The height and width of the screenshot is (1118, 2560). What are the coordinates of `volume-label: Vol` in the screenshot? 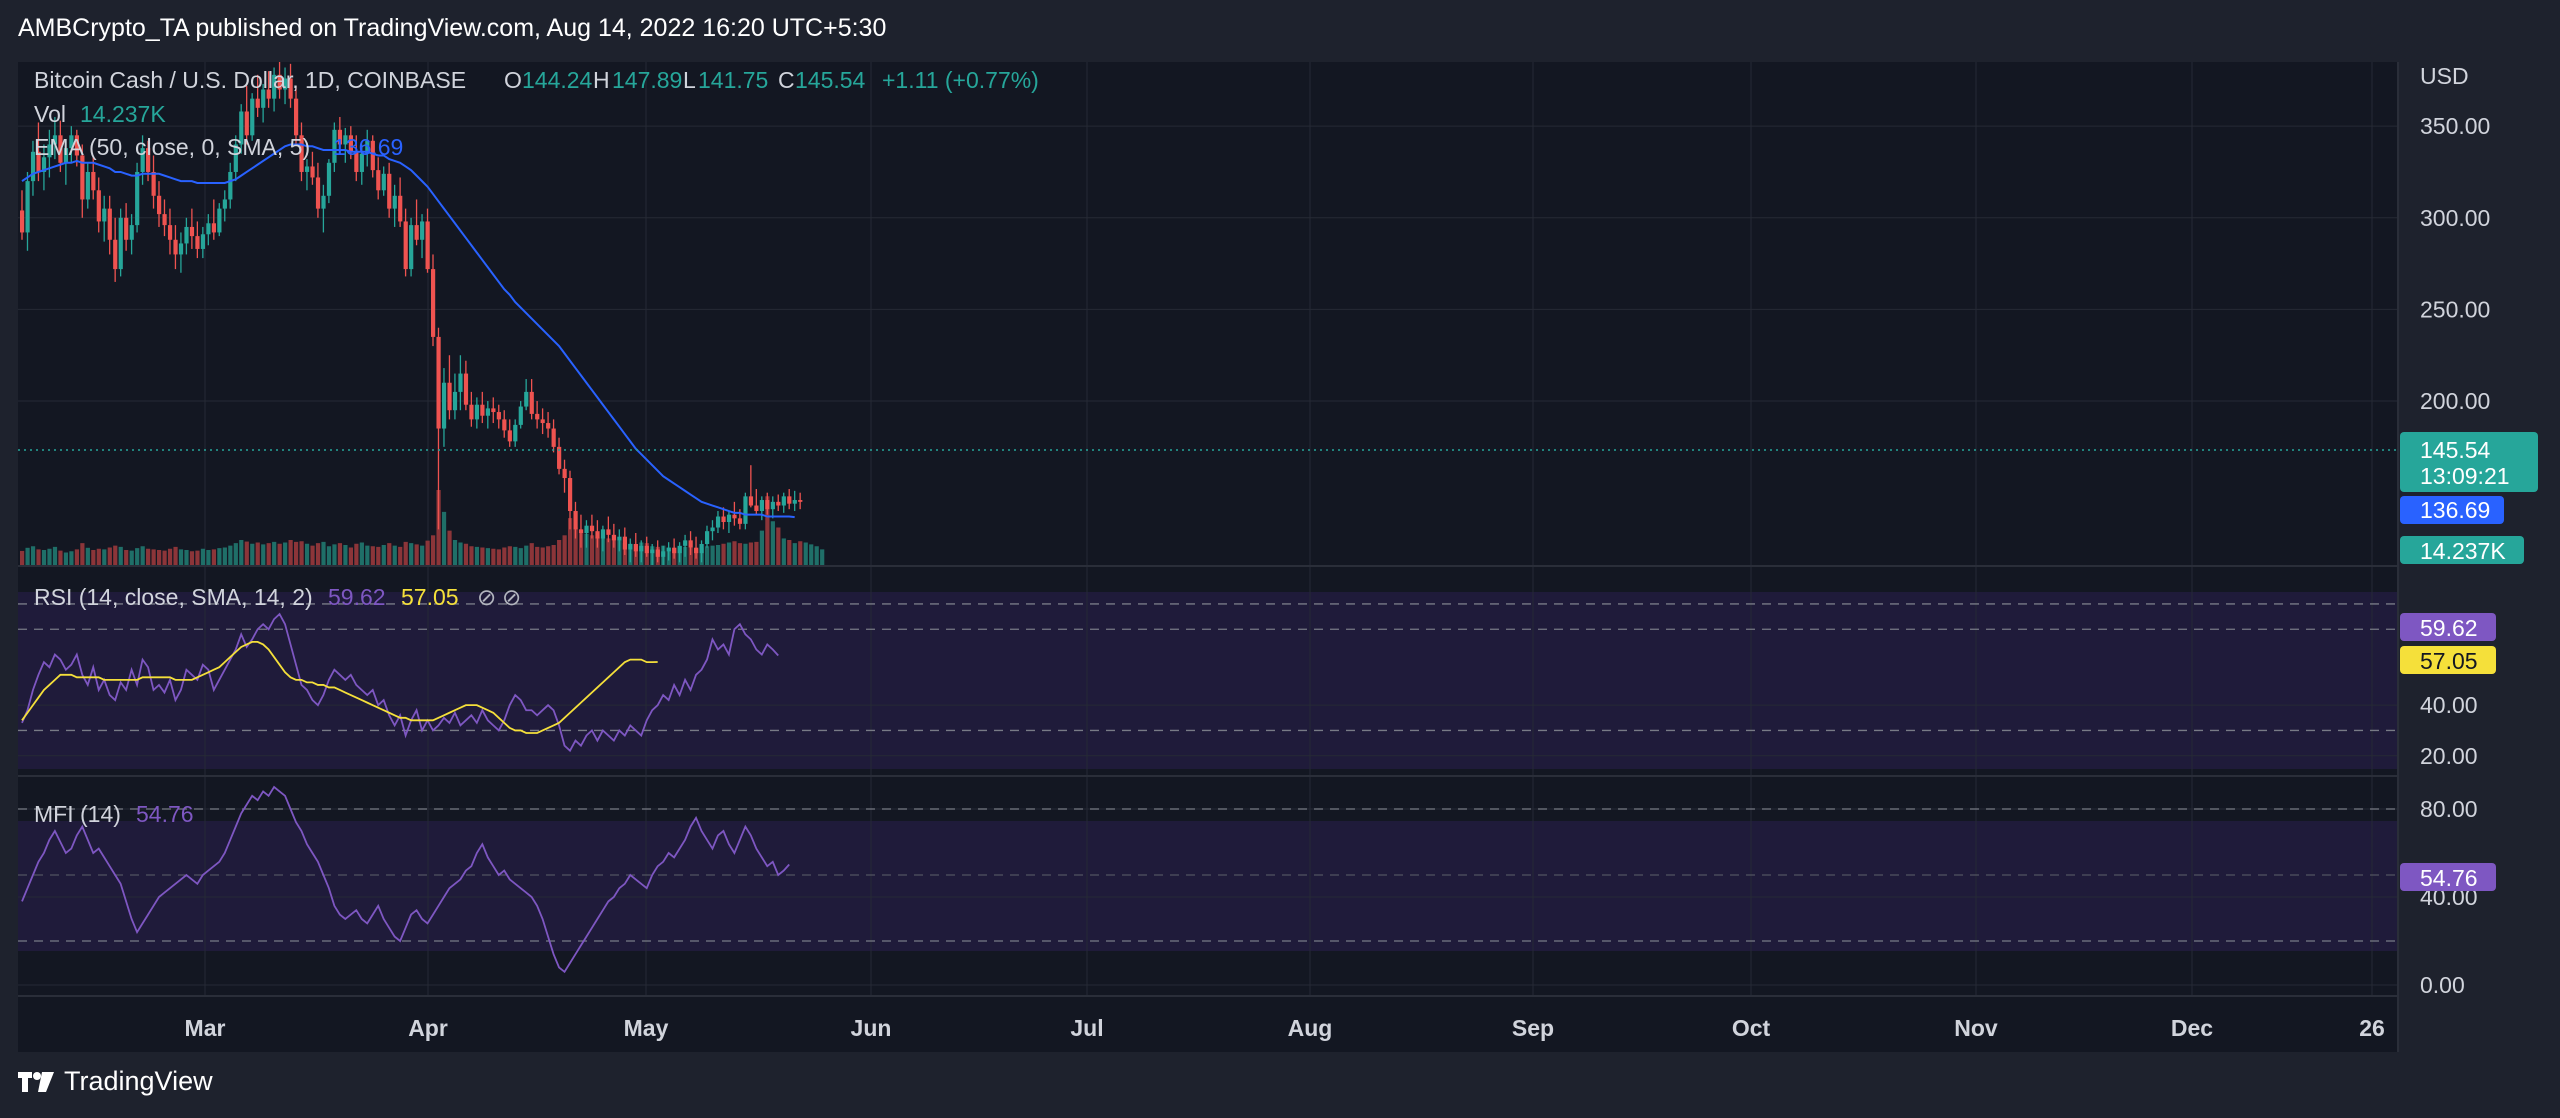 It's located at (50, 114).